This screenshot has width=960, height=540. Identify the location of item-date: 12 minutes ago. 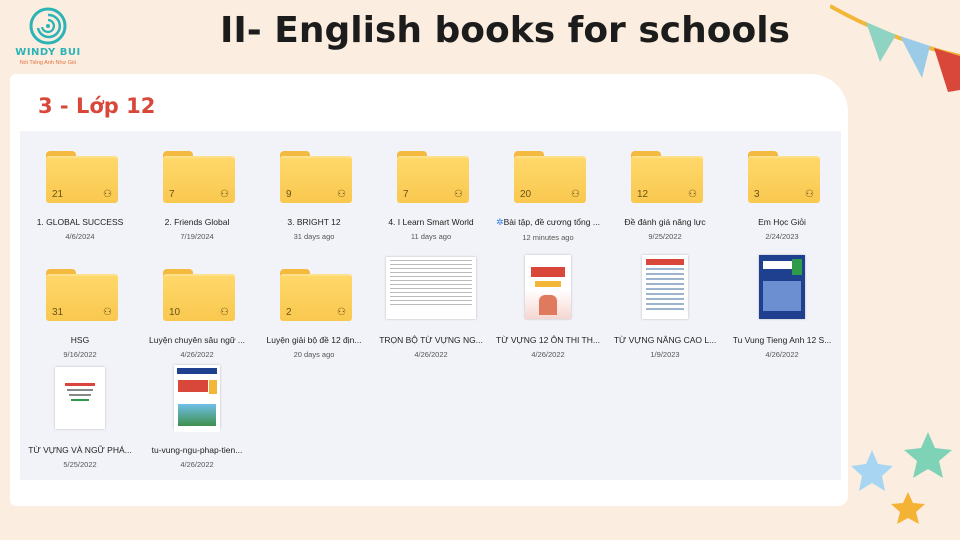
(548, 237).